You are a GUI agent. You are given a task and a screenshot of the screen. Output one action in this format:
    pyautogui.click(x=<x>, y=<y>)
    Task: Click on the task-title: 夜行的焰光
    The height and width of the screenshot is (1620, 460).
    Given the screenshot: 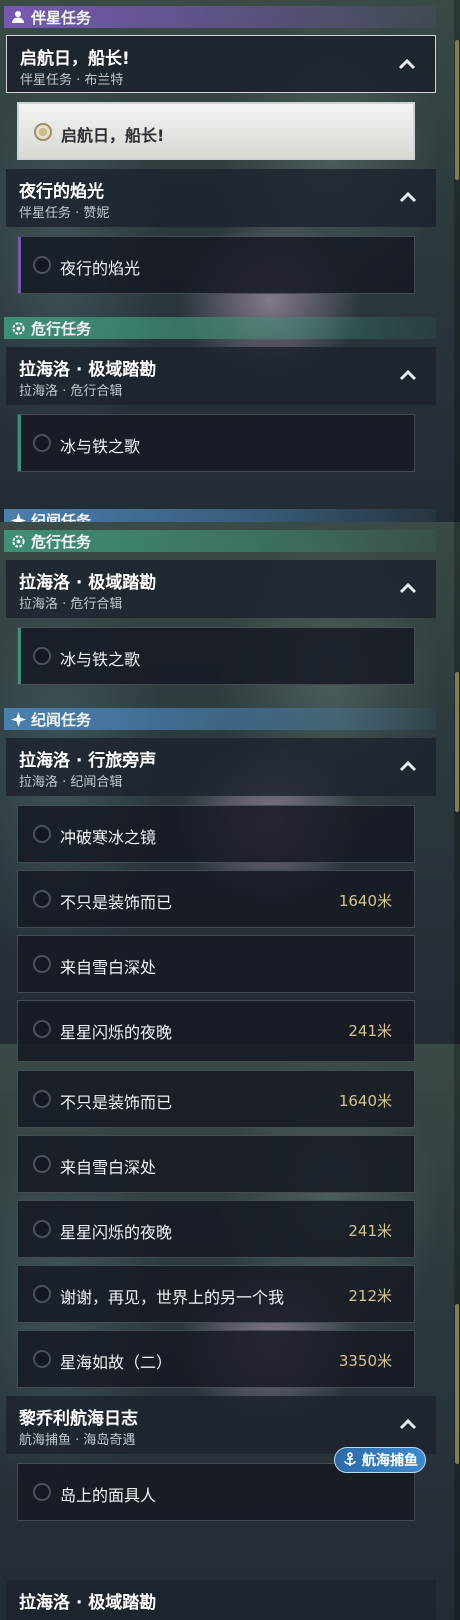 What is the action you would take?
    pyautogui.click(x=100, y=268)
    